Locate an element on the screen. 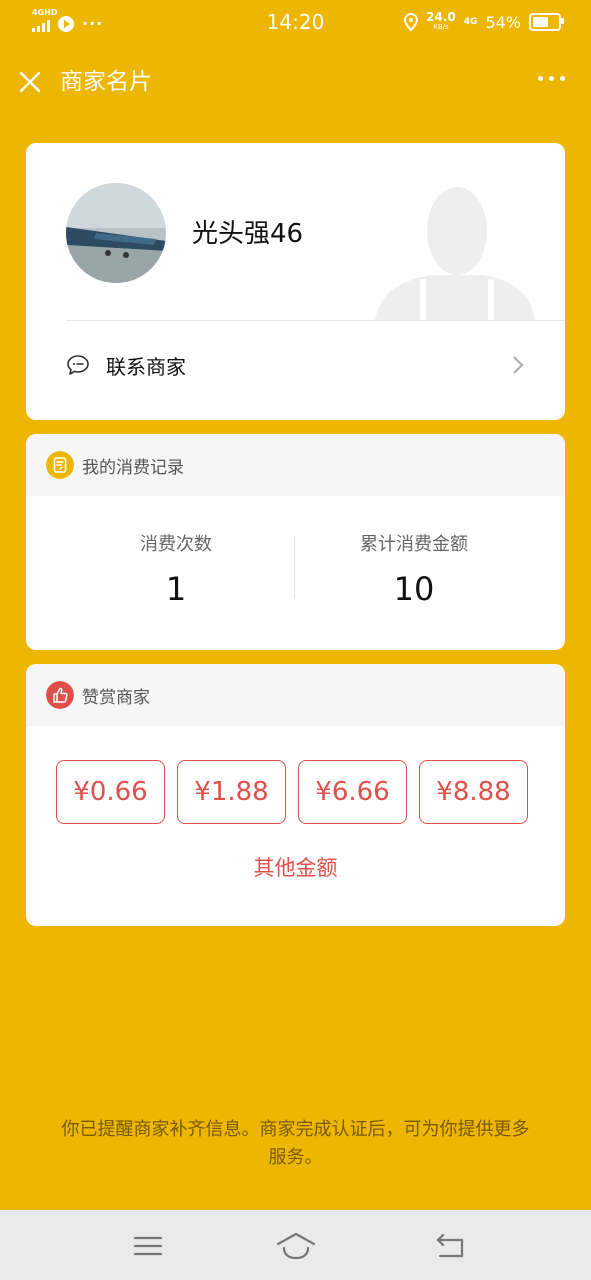 The height and width of the screenshot is (1280, 591). stat-label: 累计消费金额 is located at coordinates (414, 544).